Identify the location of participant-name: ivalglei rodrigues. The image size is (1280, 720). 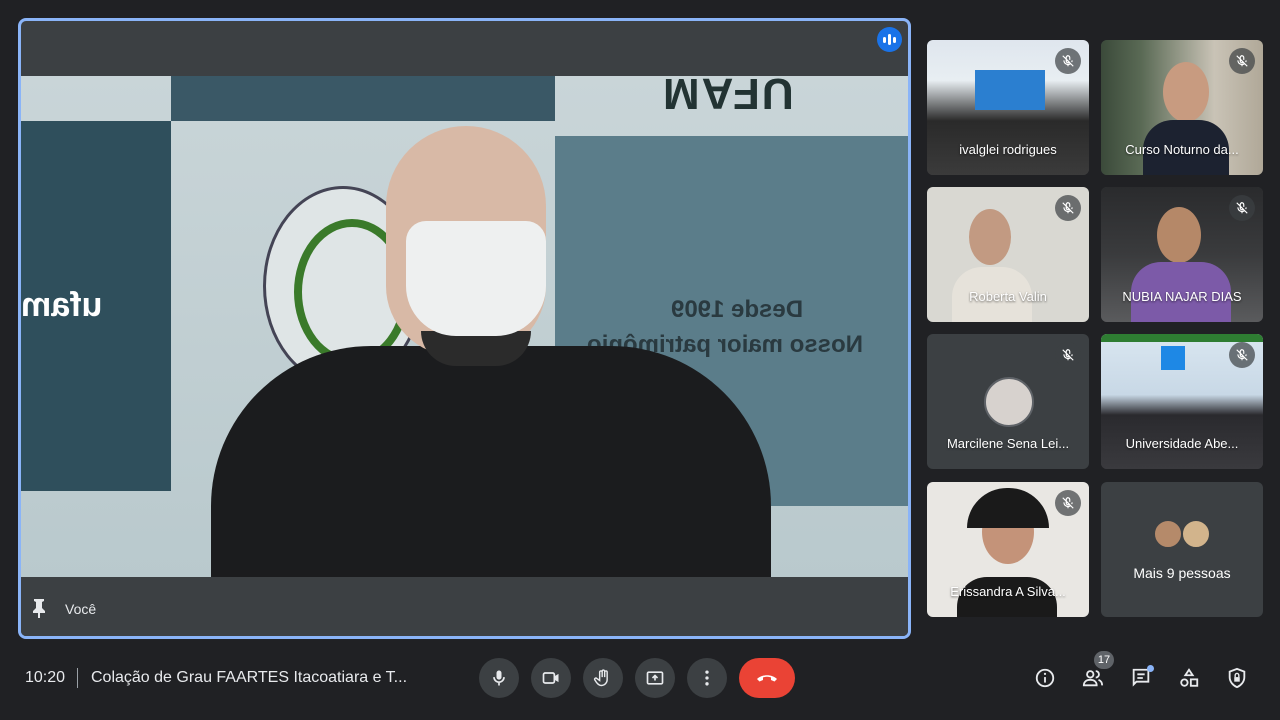
(1008, 149).